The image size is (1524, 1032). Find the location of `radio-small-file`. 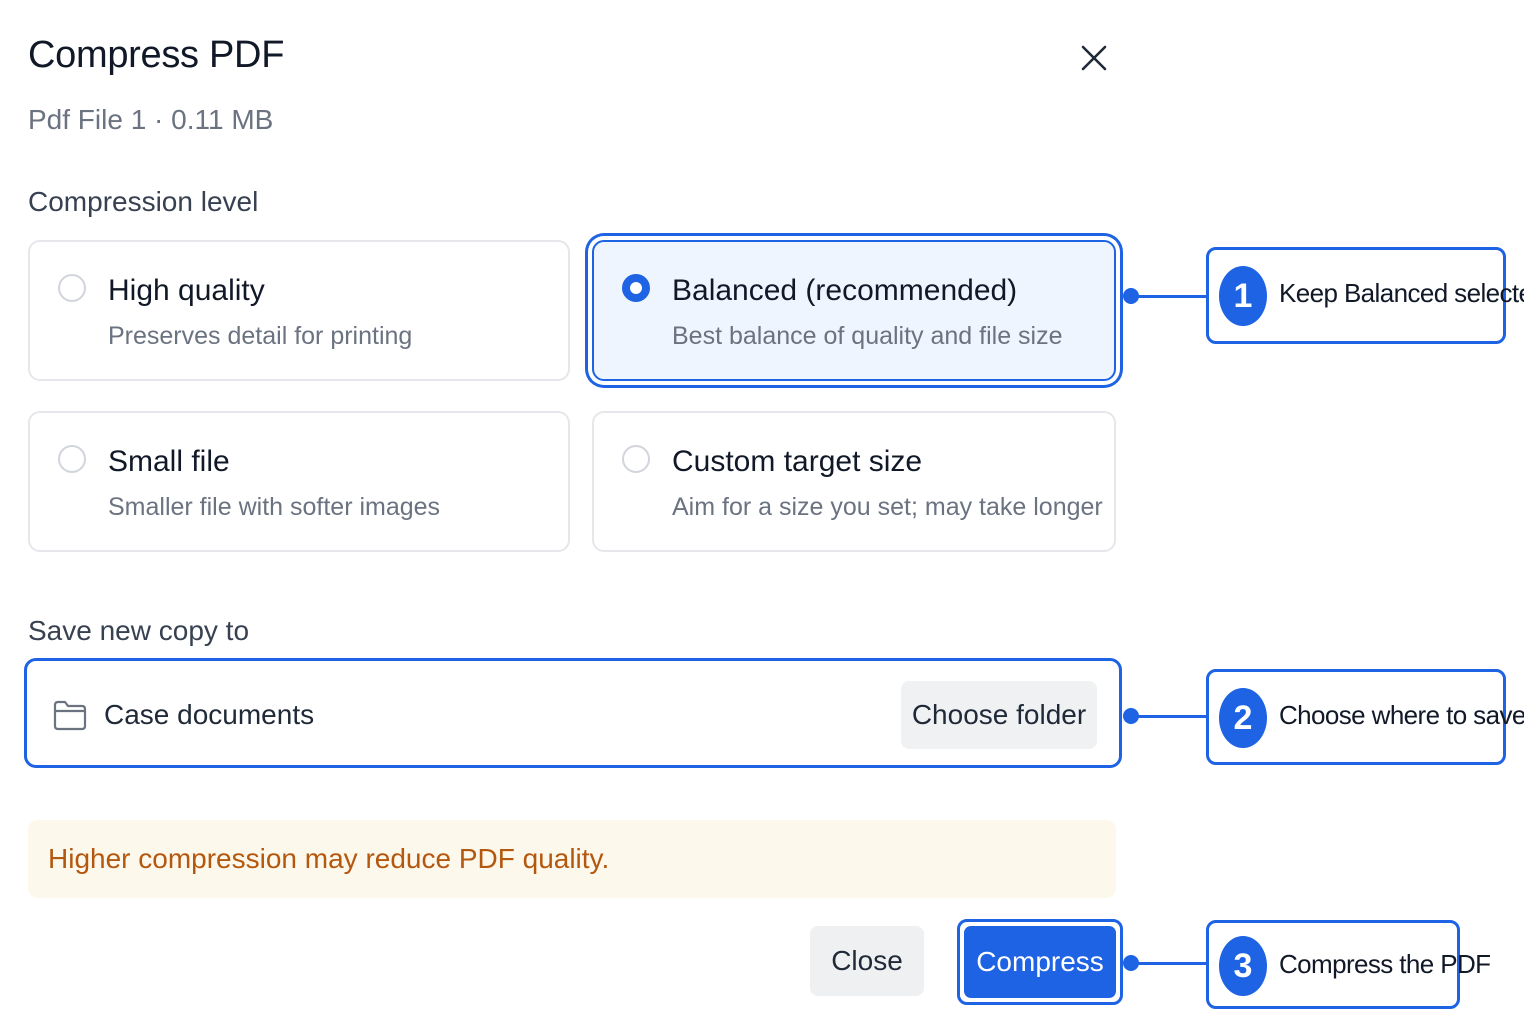

radio-small-file is located at coordinates (72, 459).